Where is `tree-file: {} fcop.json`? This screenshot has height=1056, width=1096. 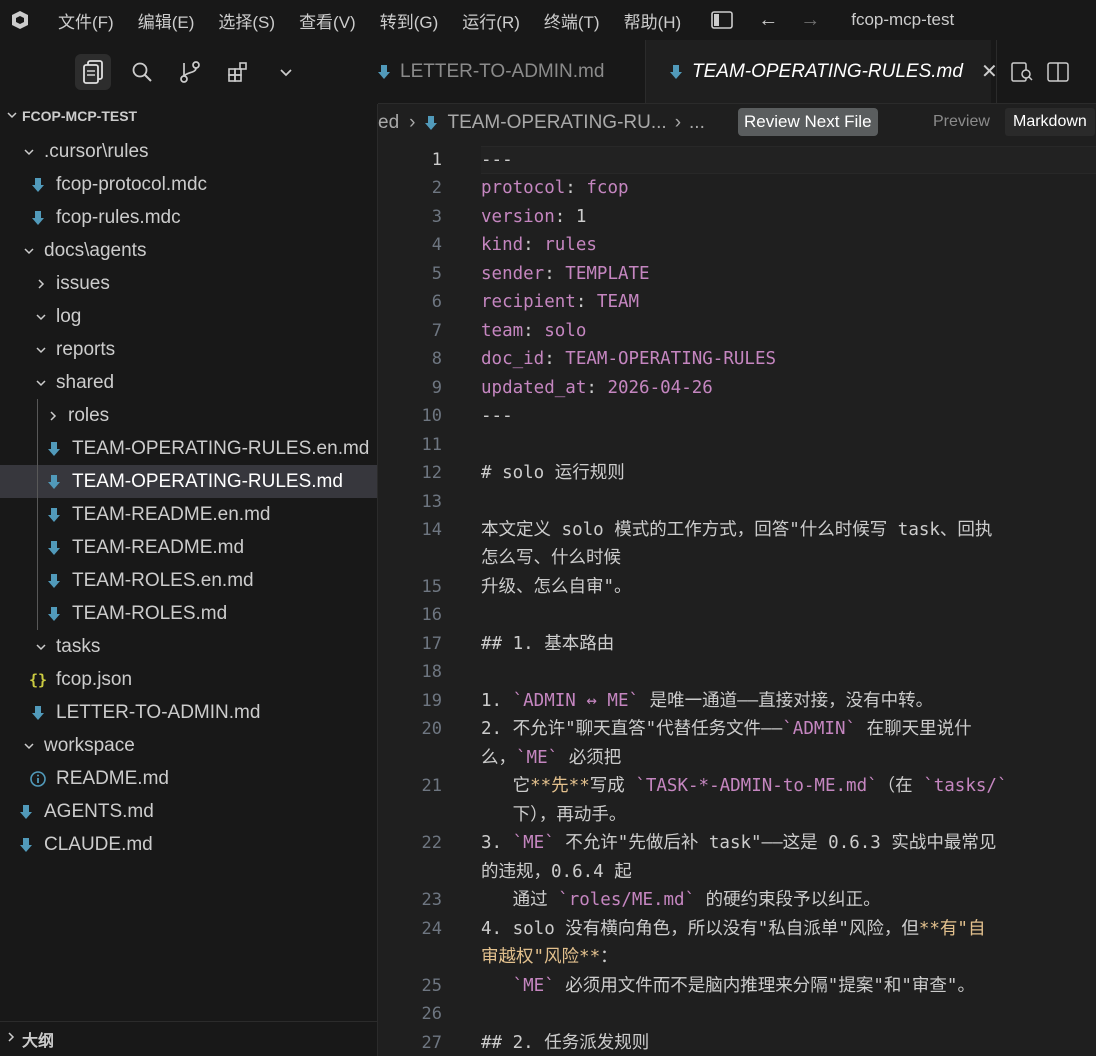
tree-file: {} fcop.json is located at coordinates (188, 679).